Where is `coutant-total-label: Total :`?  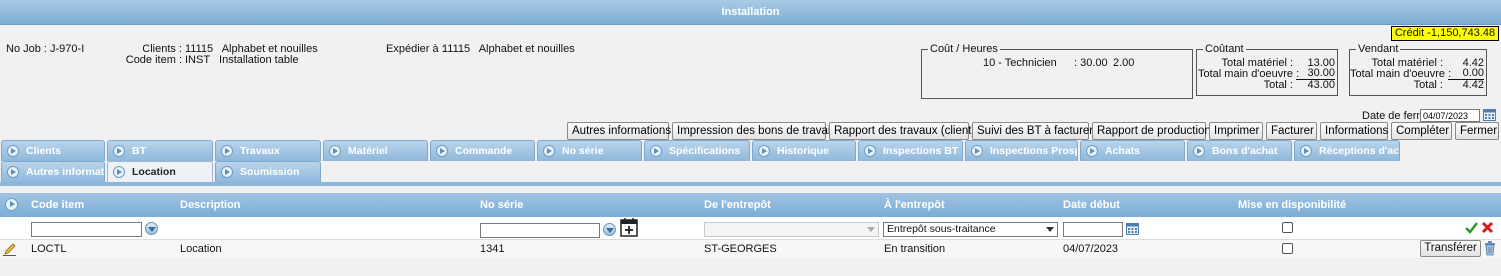 coutant-total-label: Total : is located at coordinates (1278, 85).